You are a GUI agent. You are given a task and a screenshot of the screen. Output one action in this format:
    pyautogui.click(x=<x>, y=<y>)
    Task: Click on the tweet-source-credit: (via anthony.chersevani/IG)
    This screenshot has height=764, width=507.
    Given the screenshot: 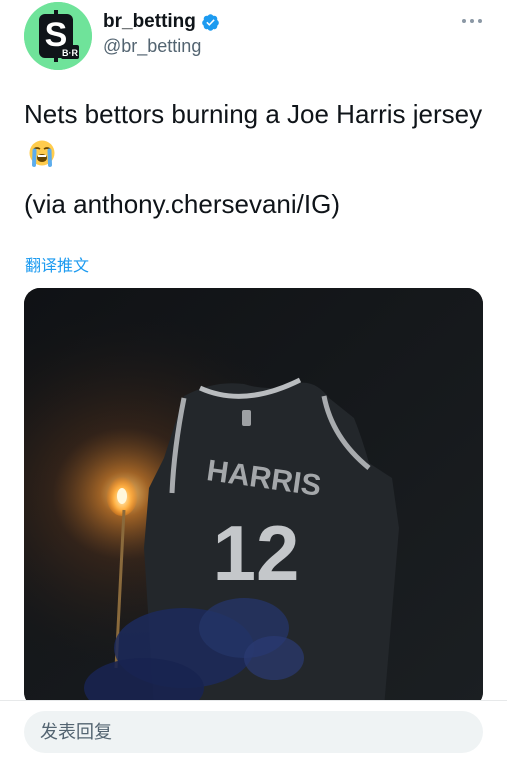 What is the action you would take?
    pyautogui.click(x=182, y=204)
    